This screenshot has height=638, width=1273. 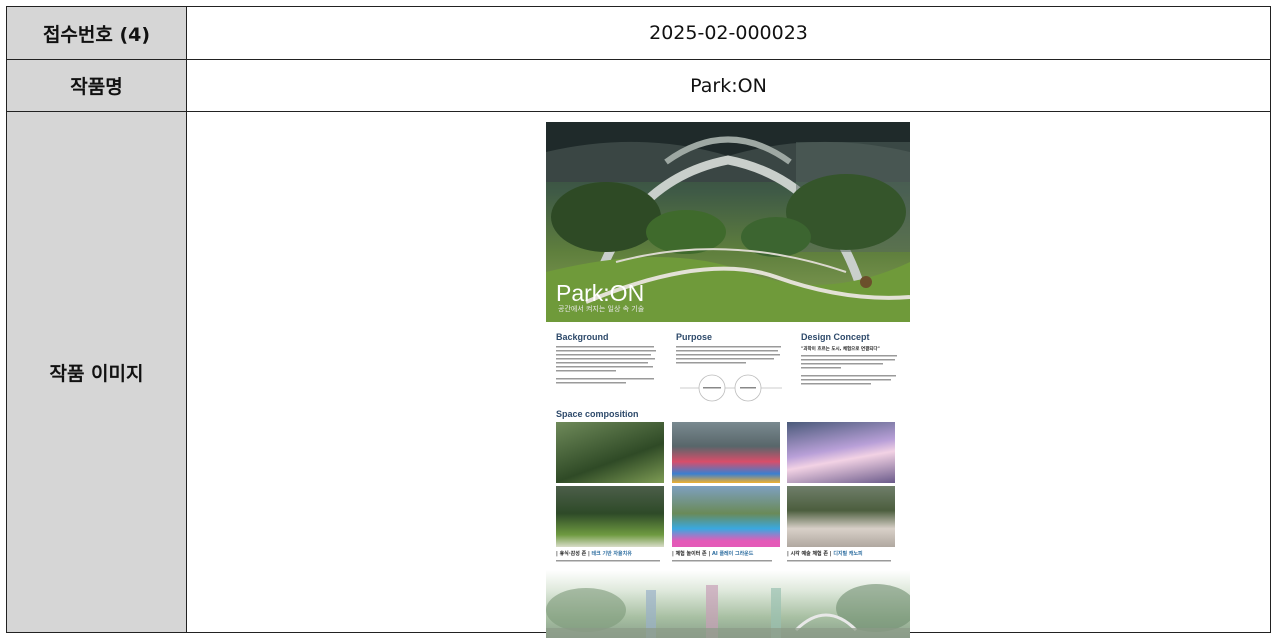 What do you see at coordinates (600, 293) in the screenshot?
I see `poster-title: Park:ON` at bounding box center [600, 293].